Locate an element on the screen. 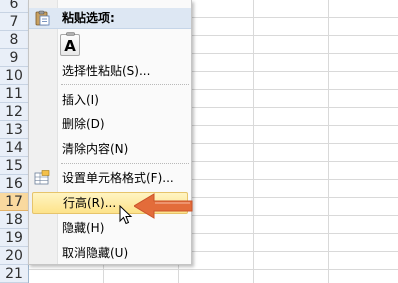 Image resolution: width=398 pixels, height=283 pixels. menu-item-clear-contents: 清除内容(N) is located at coordinates (110, 149).